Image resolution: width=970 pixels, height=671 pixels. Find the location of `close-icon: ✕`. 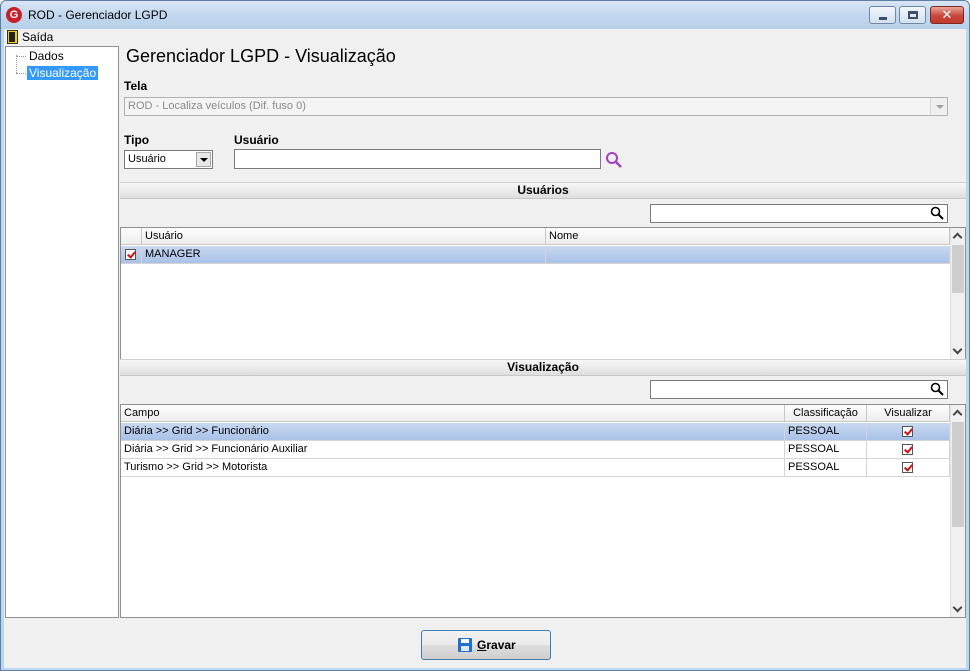

close-icon: ✕ is located at coordinates (947, 14).